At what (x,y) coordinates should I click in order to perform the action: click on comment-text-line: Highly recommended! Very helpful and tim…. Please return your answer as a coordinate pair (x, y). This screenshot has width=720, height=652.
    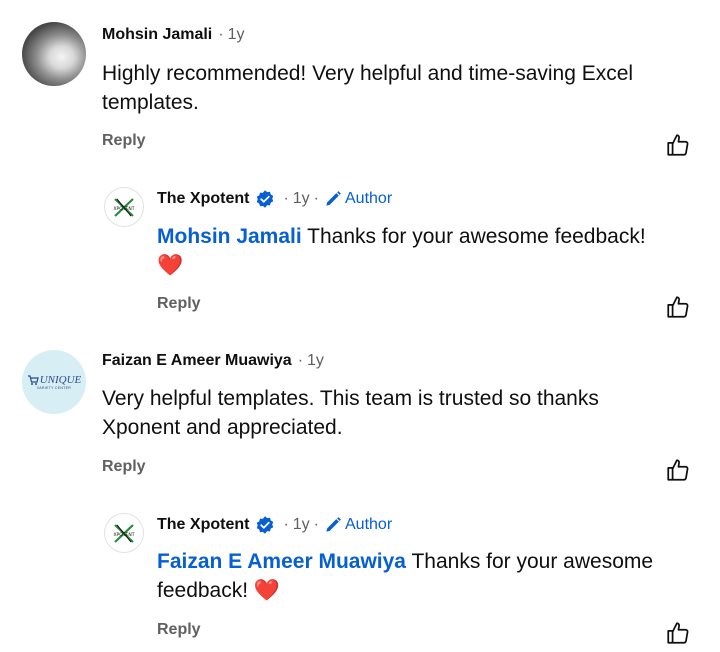
    Looking at the image, I should click on (368, 73).